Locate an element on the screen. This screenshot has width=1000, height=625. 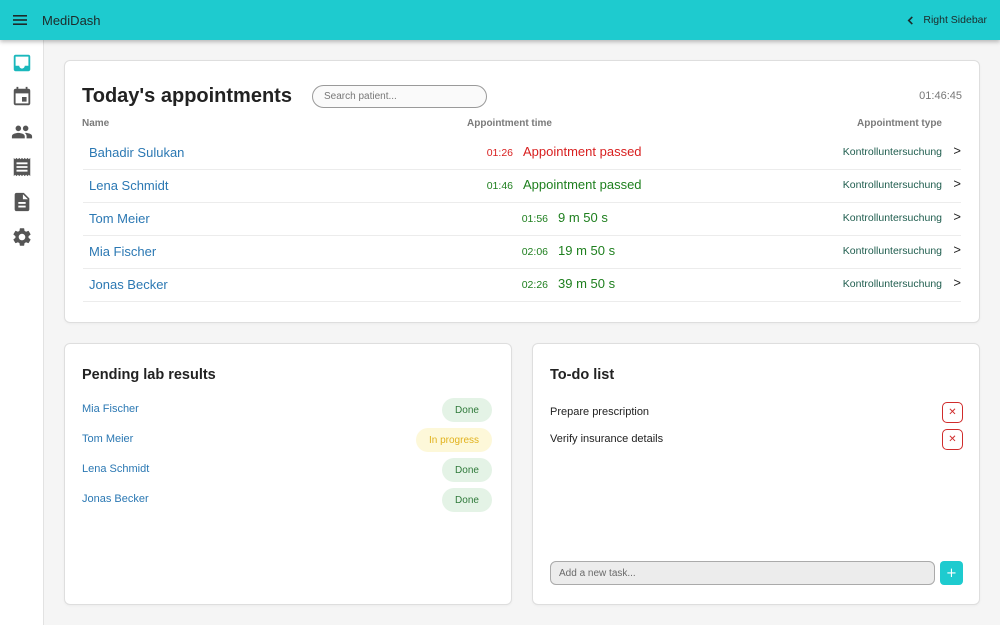
menu-button is located at coordinates (20, 20).